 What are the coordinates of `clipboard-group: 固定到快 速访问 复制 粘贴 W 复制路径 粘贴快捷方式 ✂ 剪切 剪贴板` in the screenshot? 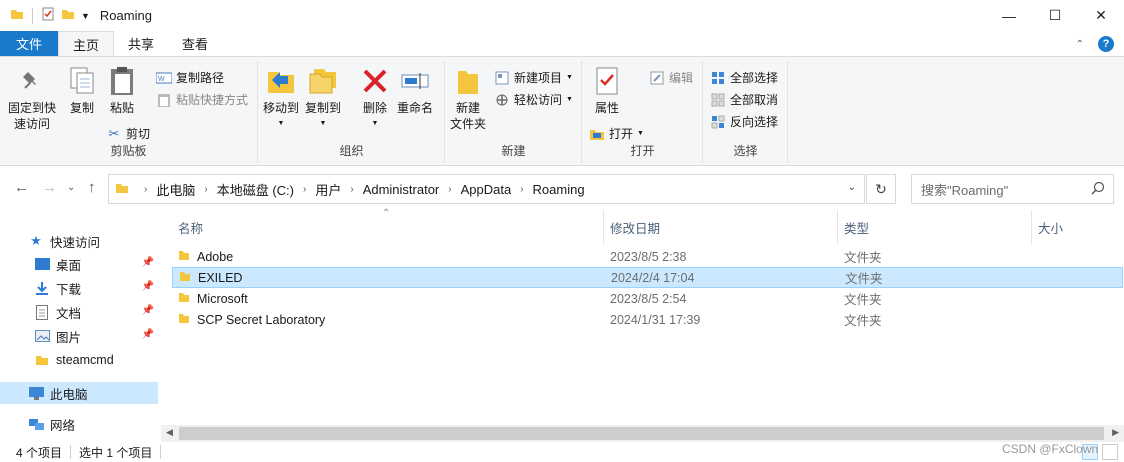 It's located at (129, 112).